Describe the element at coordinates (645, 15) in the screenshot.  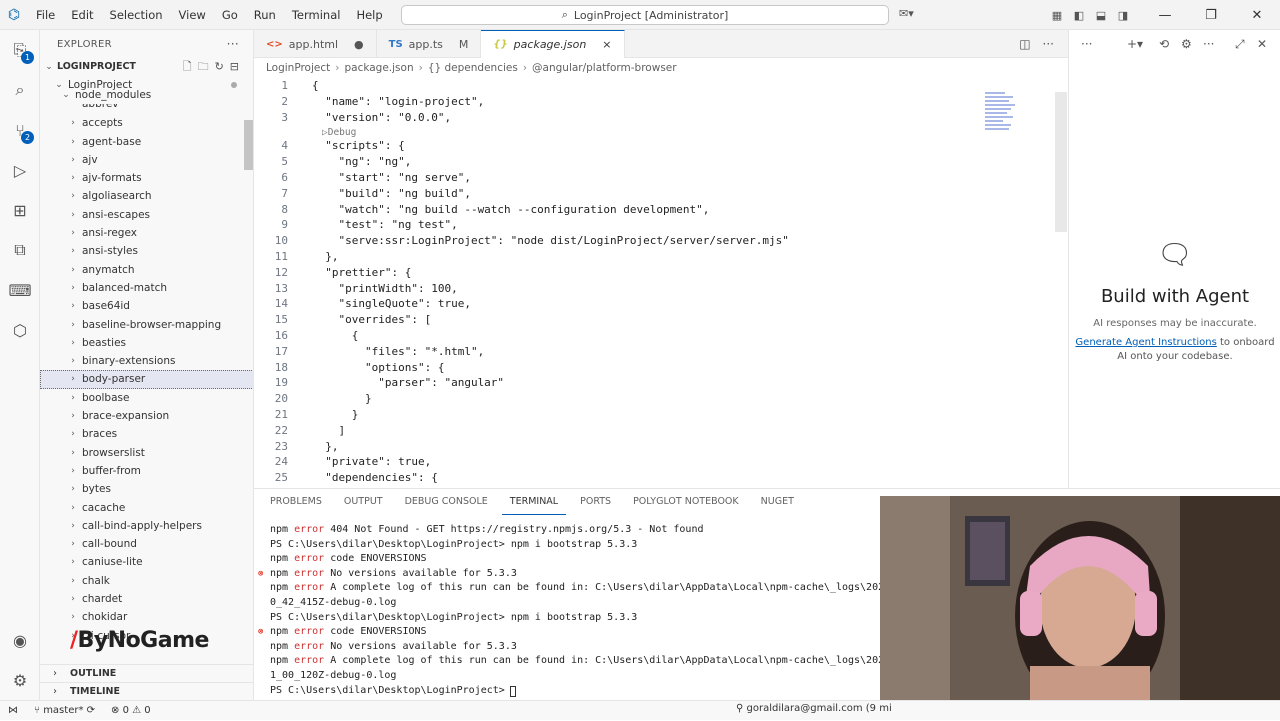
I see `command-center: ⌕ LoginProject [Administrator]` at that location.